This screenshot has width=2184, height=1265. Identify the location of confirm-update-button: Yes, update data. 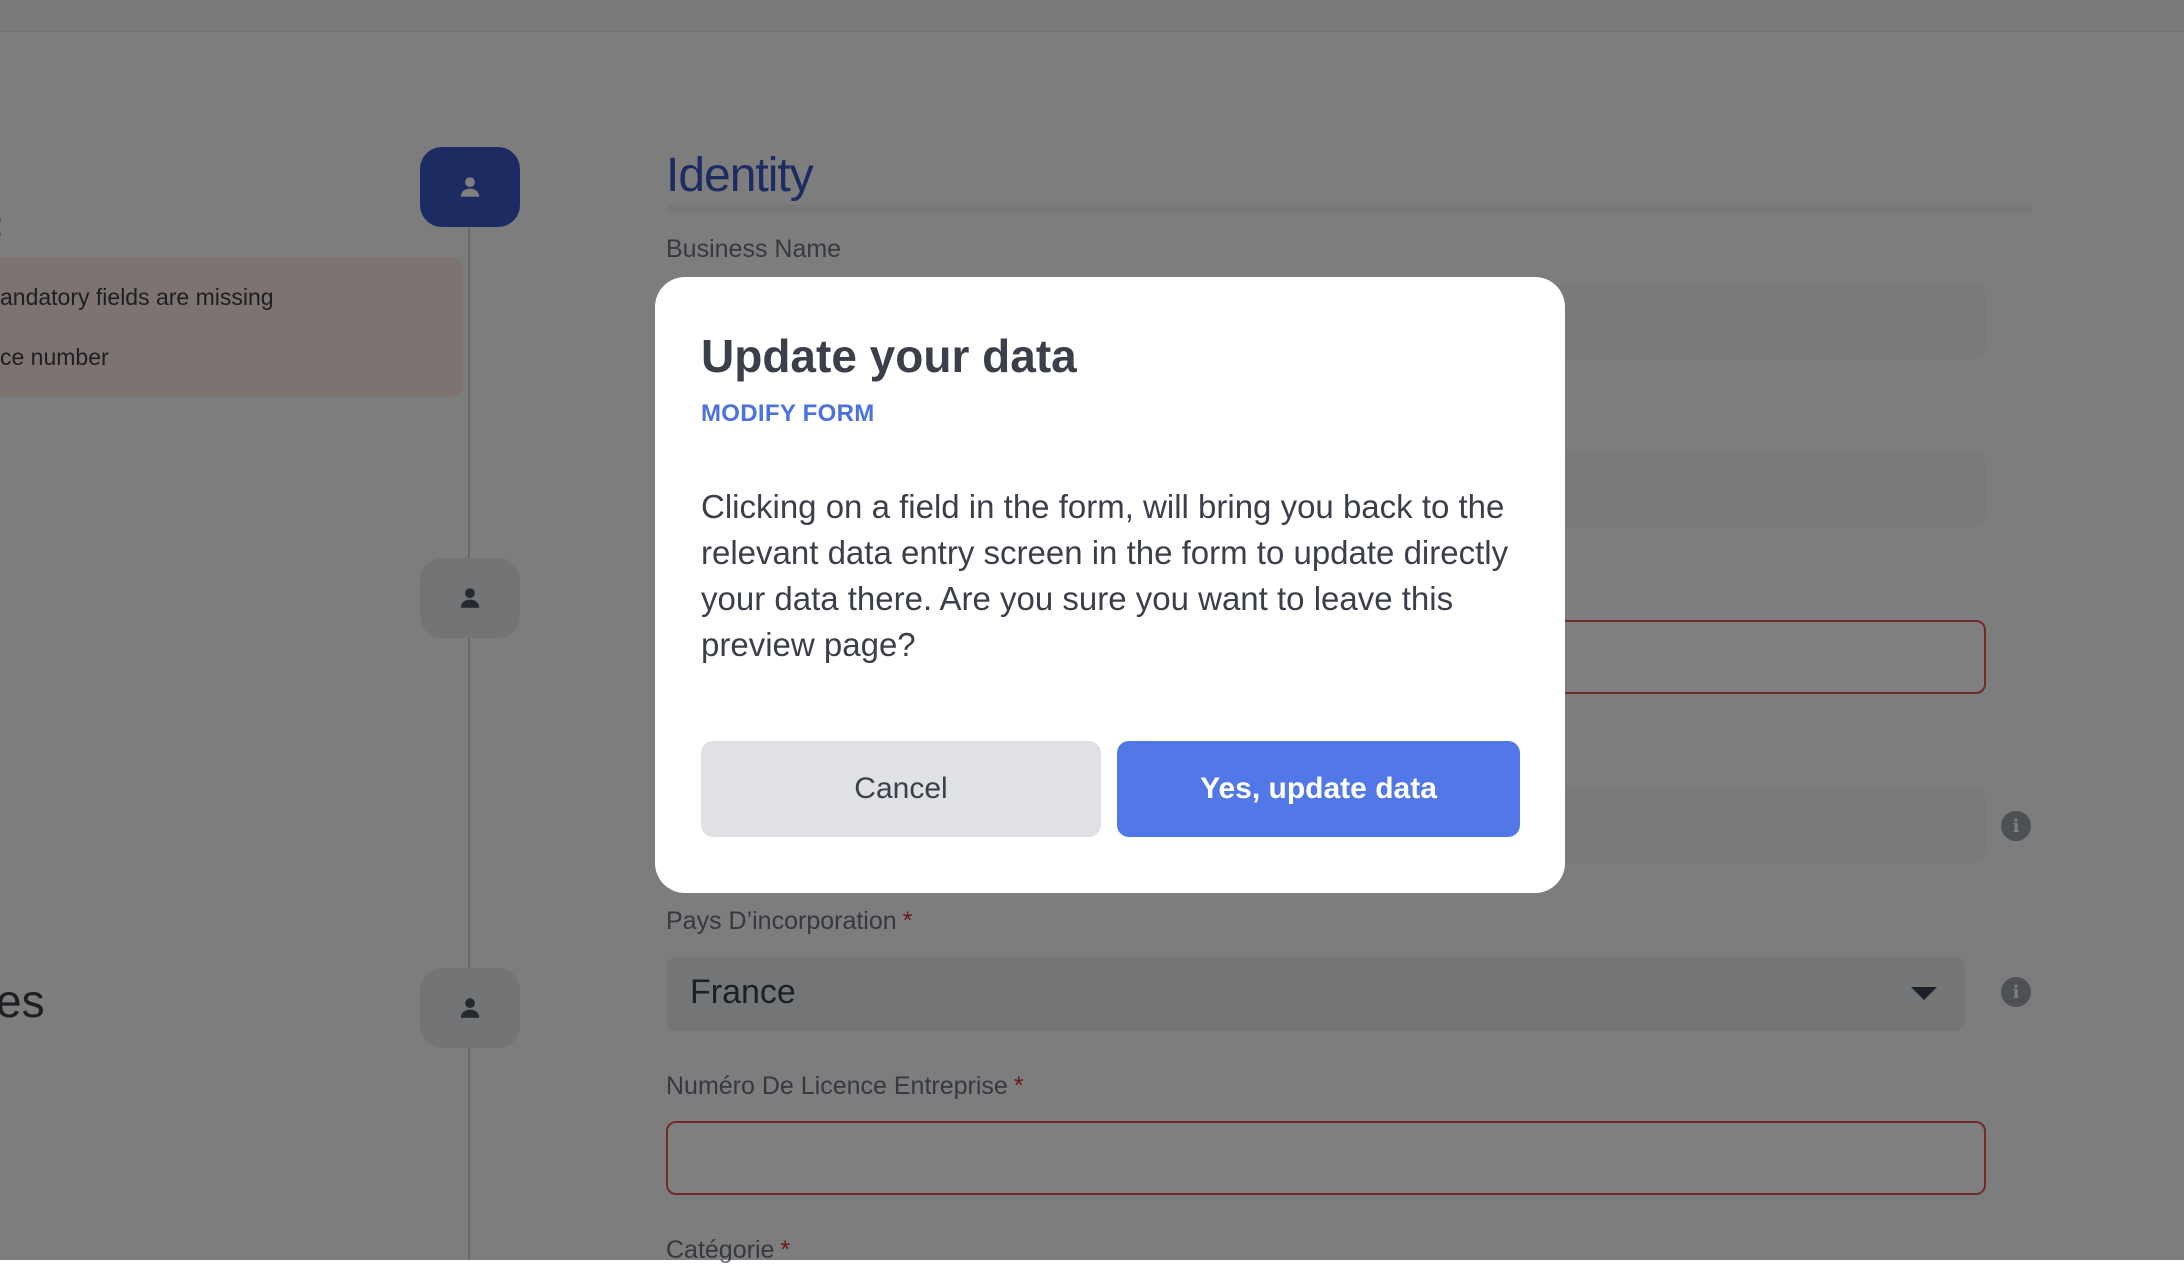
(1318, 789).